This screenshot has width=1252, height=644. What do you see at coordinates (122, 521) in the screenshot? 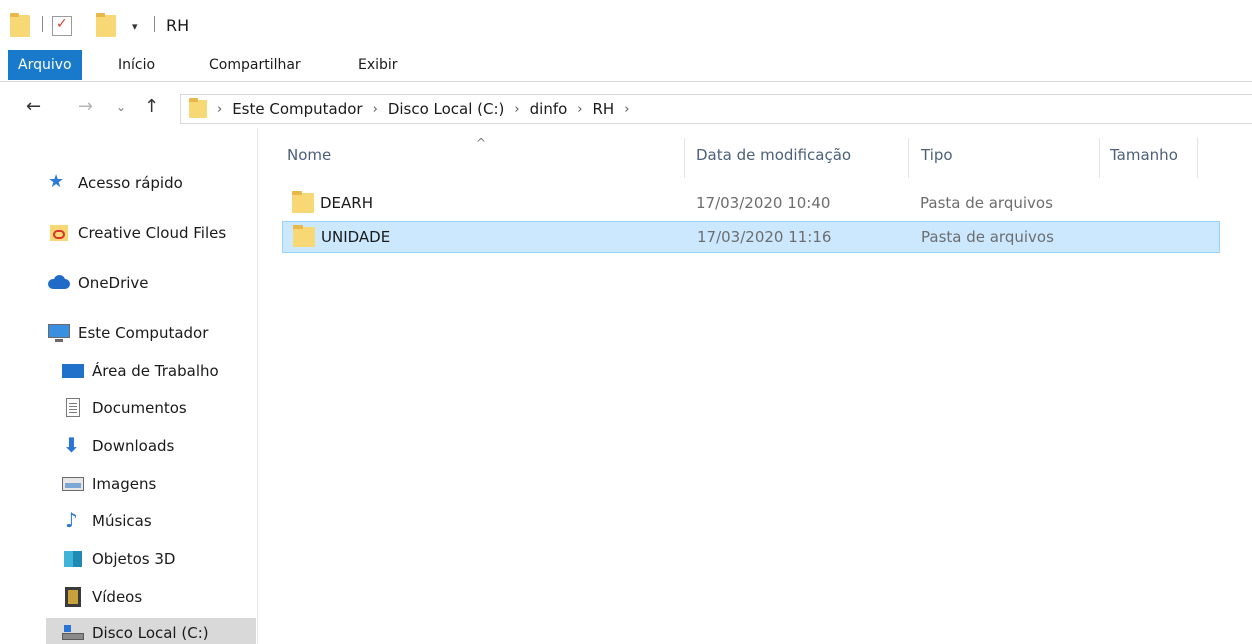
I see `sidebar-item-label: Músicas` at bounding box center [122, 521].